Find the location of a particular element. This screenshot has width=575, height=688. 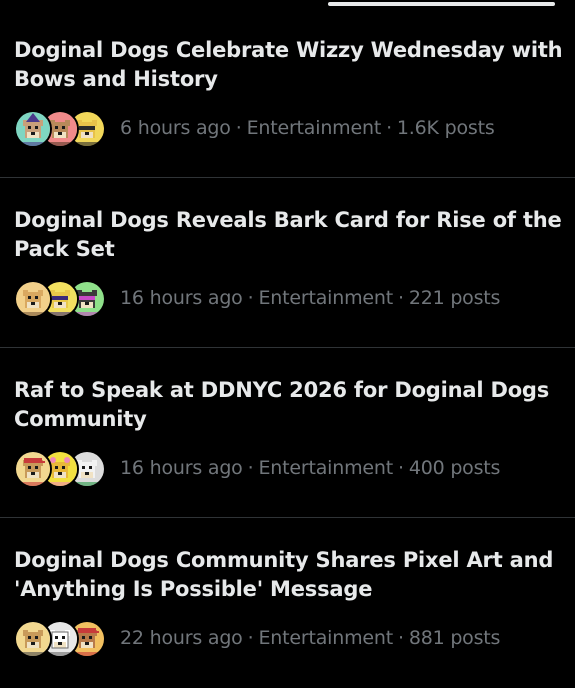

story-meta-row: 16 hours ago · Entertainment · 400 posts is located at coordinates (257, 468).